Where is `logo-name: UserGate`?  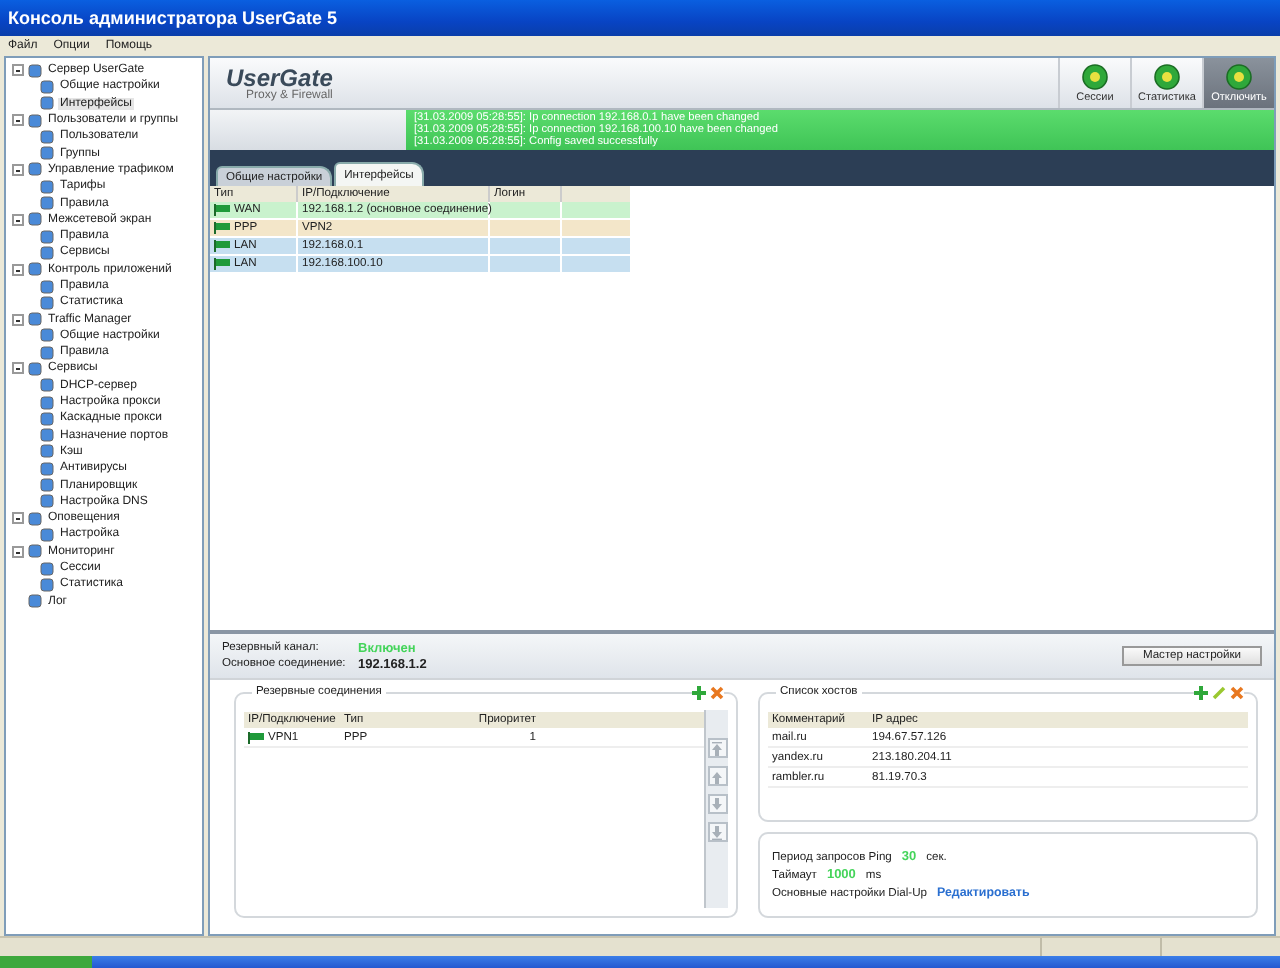
logo-name: UserGate is located at coordinates (279, 77).